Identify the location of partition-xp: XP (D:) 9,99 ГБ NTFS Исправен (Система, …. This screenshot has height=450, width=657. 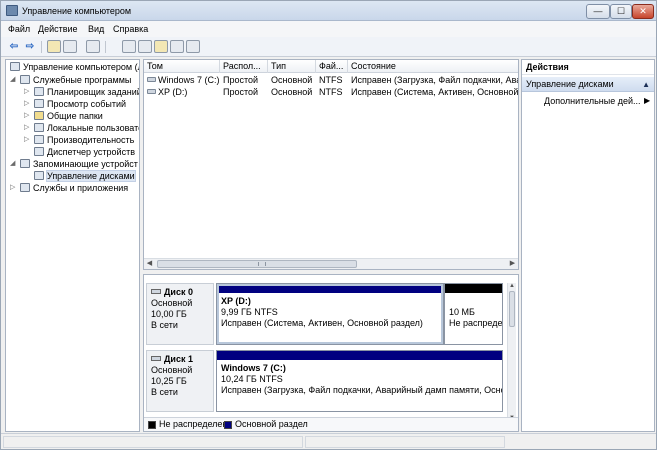
(330, 314).